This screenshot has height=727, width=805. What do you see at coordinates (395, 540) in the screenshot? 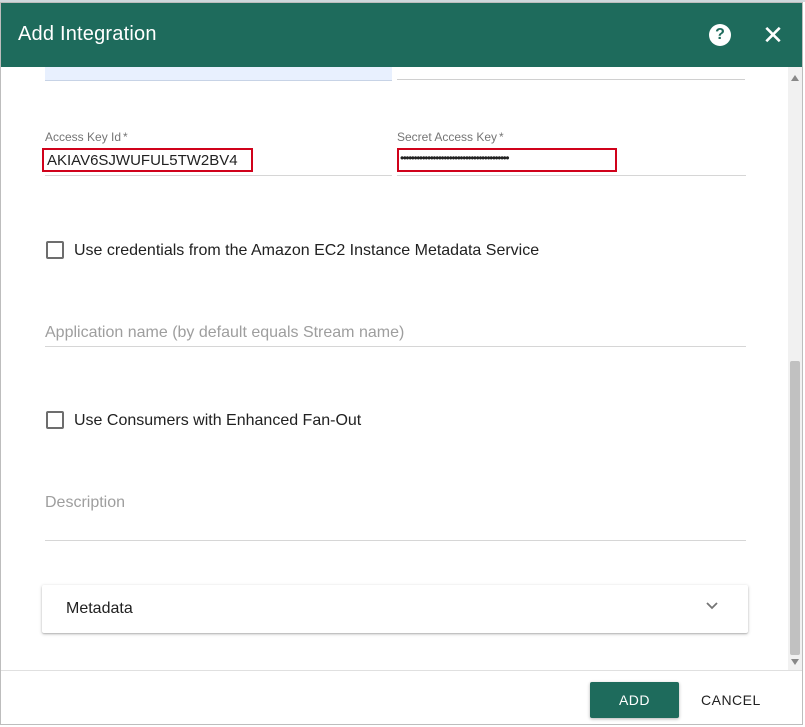
I see `description-underline` at bounding box center [395, 540].